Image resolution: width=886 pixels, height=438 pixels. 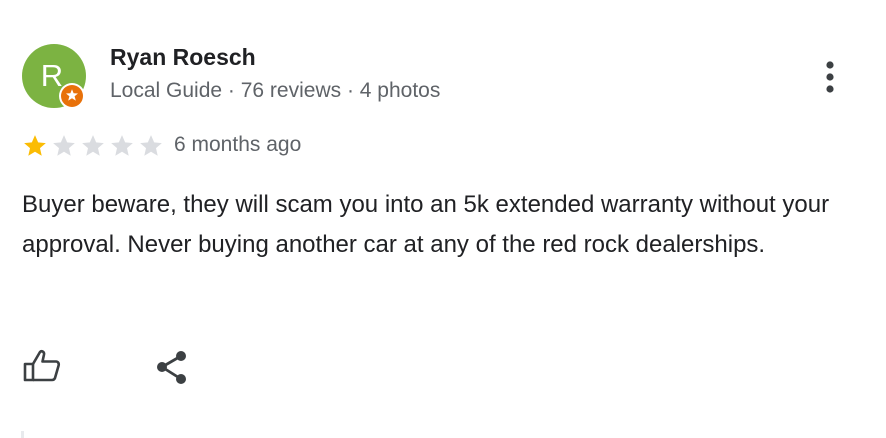 What do you see at coordinates (238, 144) in the screenshot?
I see `review-time: 6 months ago` at bounding box center [238, 144].